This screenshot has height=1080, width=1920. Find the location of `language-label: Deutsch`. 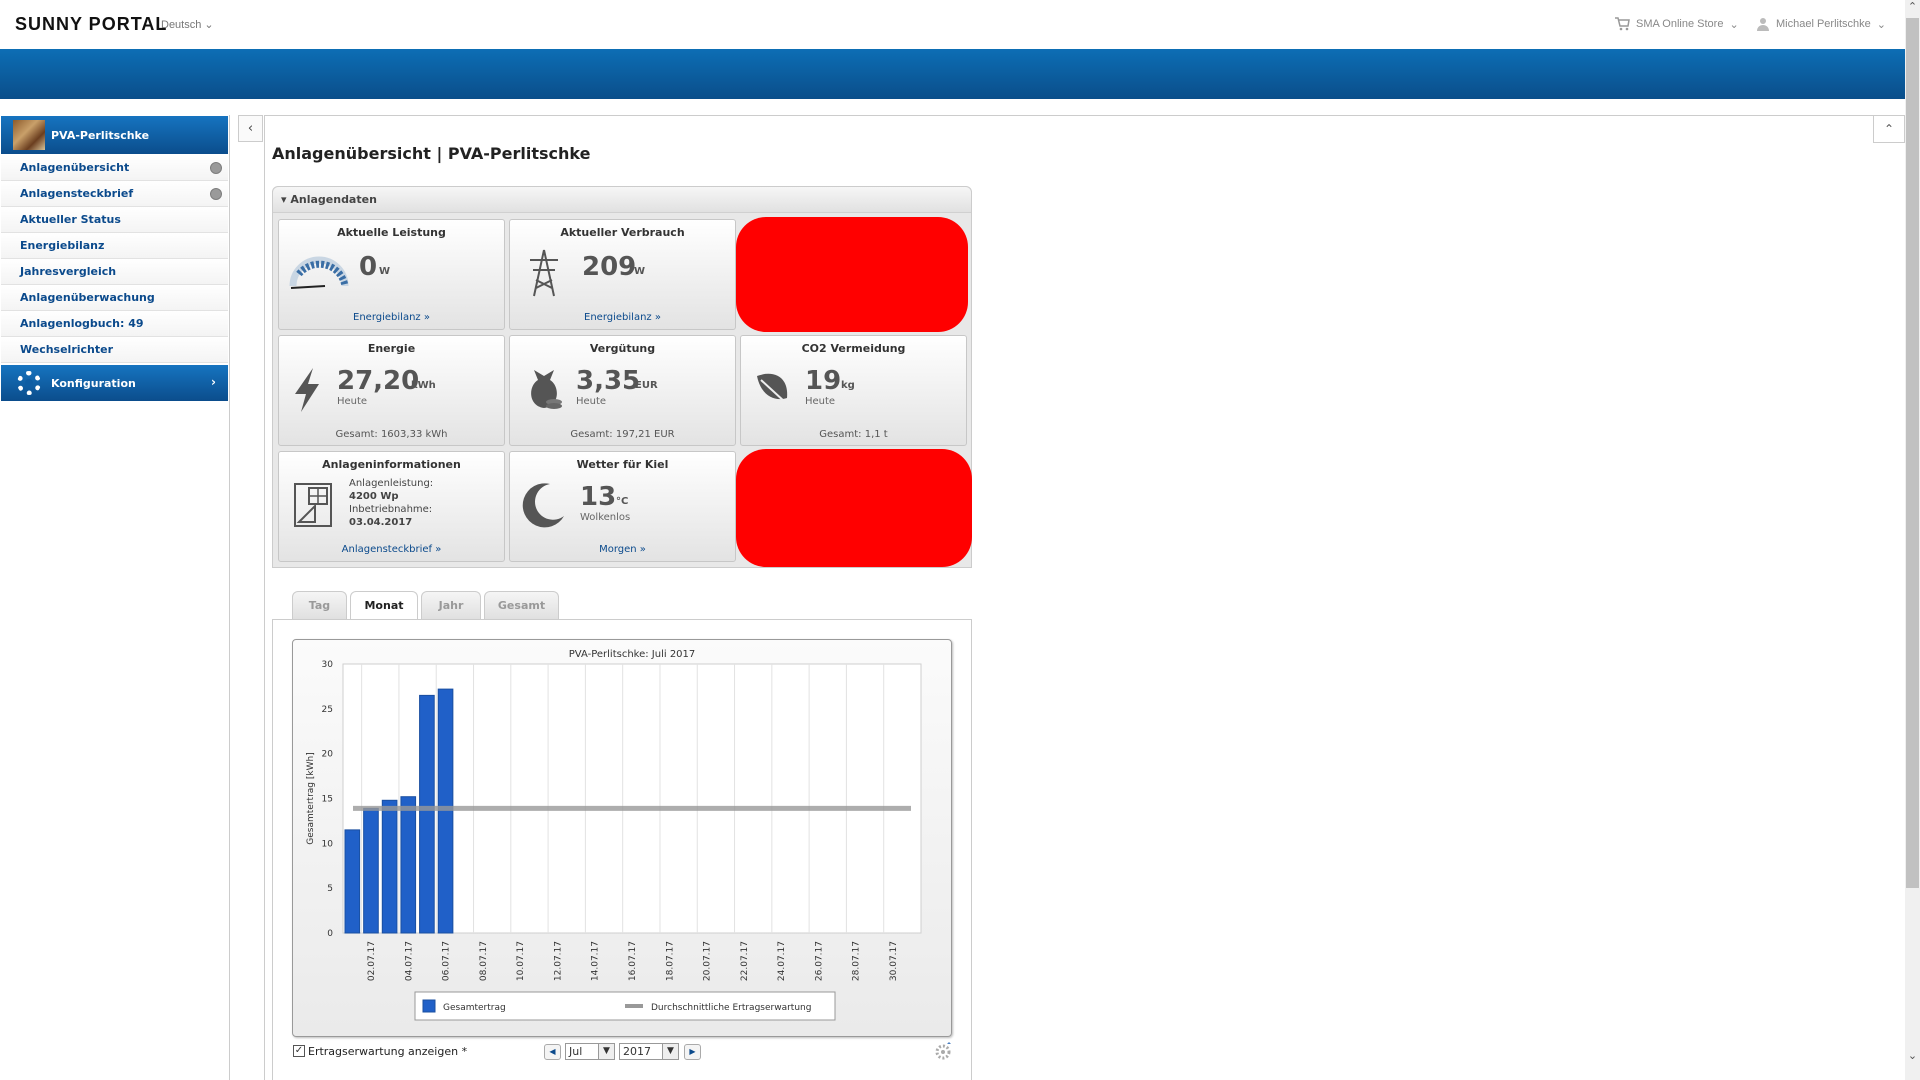

language-label: Deutsch is located at coordinates (181, 25).